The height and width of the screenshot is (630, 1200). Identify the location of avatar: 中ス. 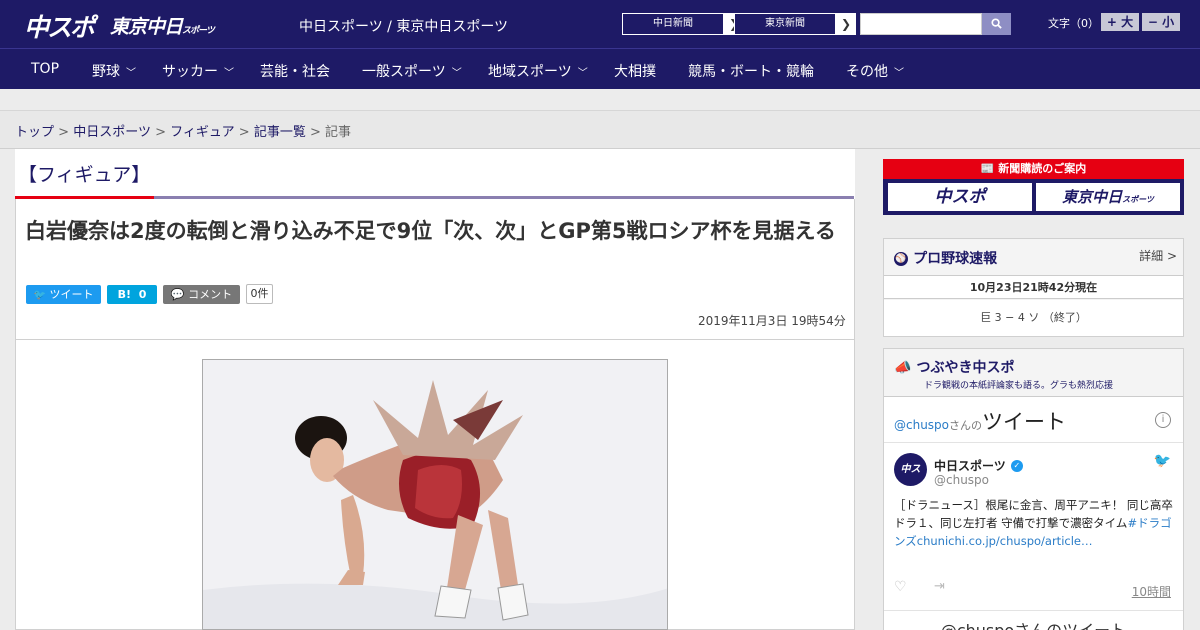
(910, 469).